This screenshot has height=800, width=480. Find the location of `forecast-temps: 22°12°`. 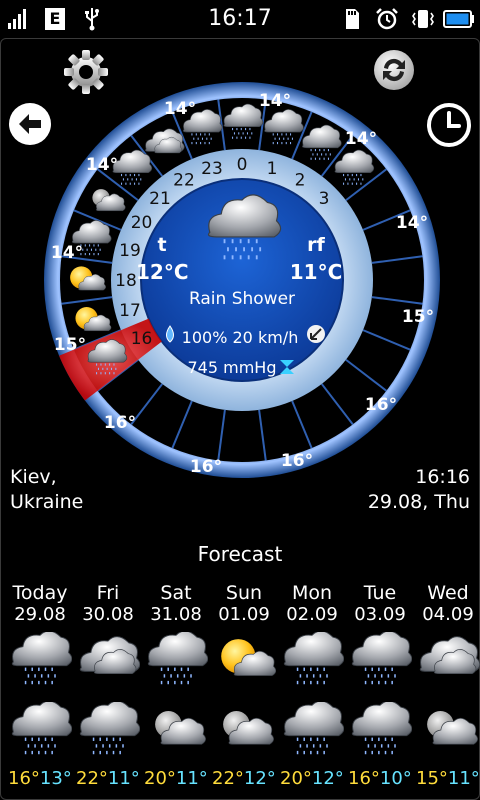

forecast-temps: 22°12° is located at coordinates (244, 778).